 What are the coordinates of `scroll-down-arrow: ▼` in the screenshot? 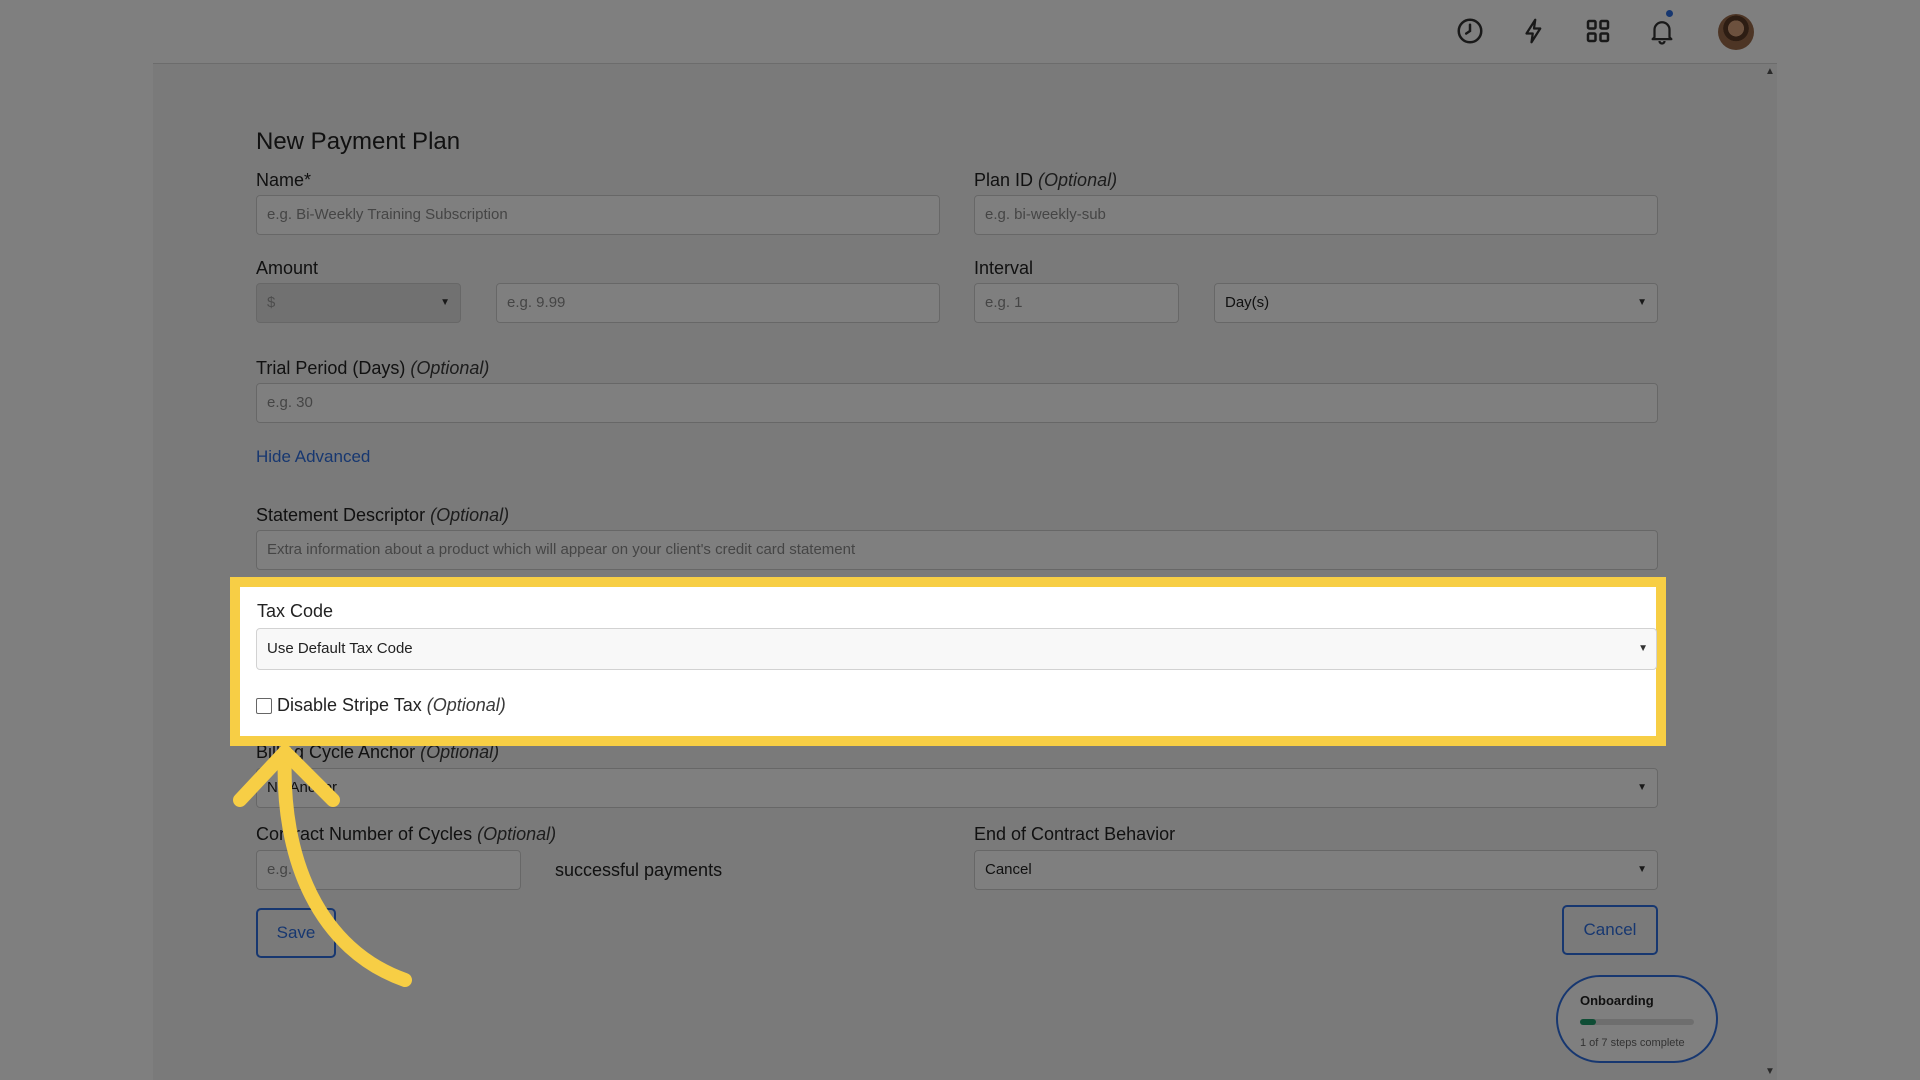 It's located at (1770, 1071).